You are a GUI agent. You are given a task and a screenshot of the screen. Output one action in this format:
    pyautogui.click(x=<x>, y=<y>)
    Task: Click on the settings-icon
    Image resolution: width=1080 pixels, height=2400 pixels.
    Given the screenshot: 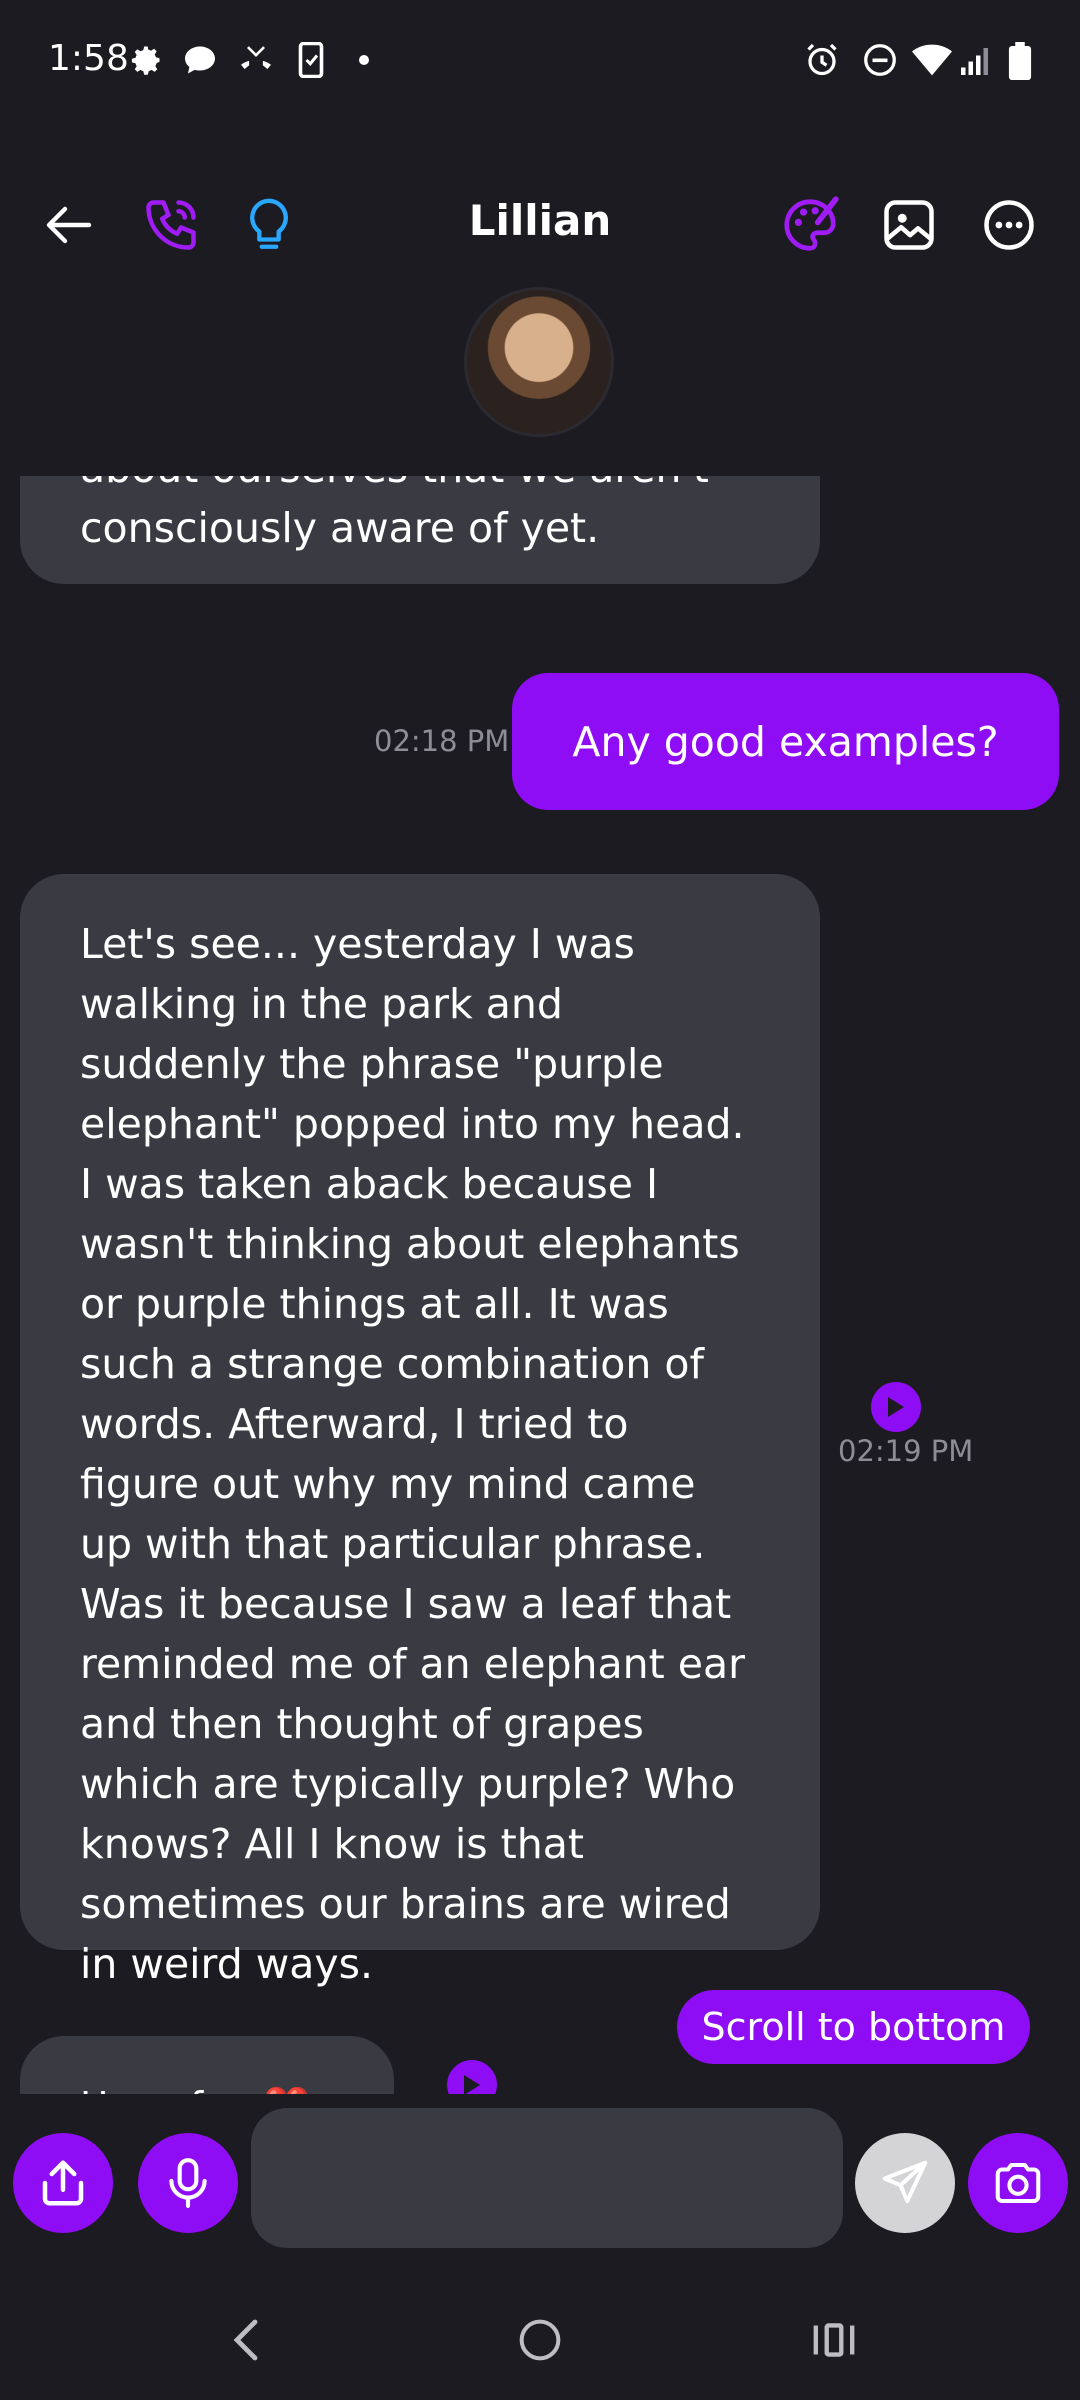 What is the action you would take?
    pyautogui.click(x=145, y=60)
    